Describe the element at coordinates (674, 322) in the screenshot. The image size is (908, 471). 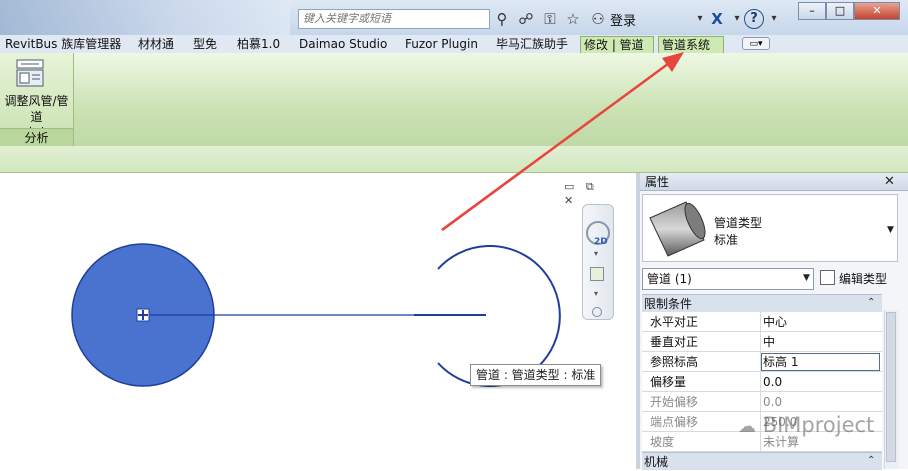
I see `property-name: 水平对正` at that location.